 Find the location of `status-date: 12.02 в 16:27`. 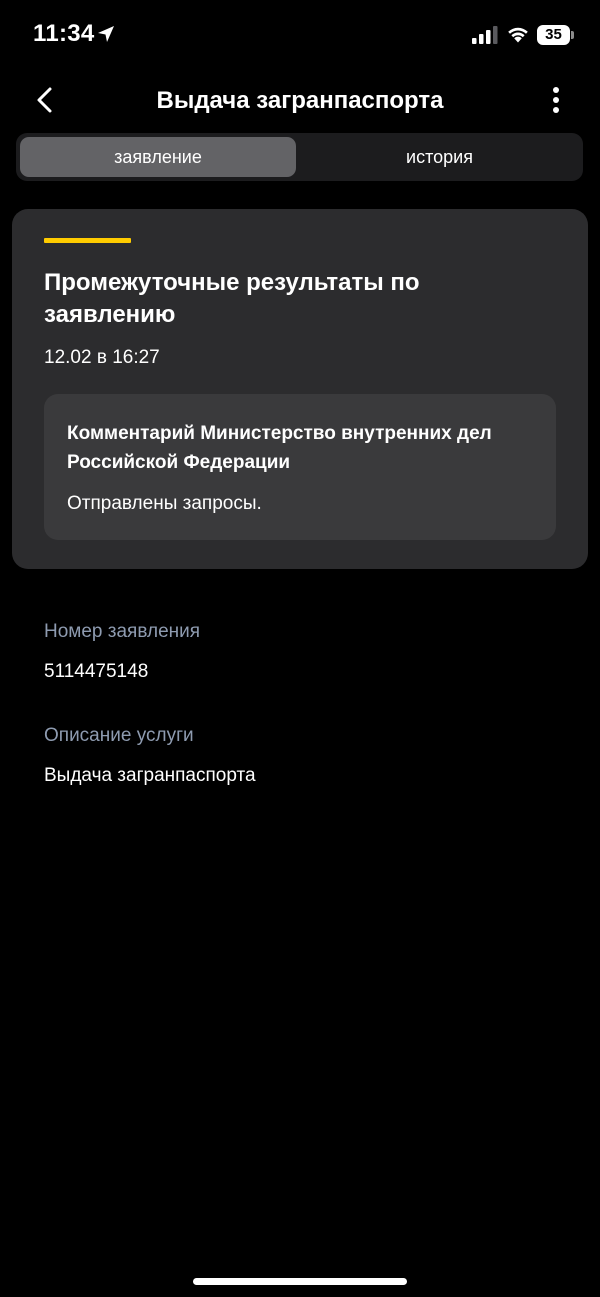

status-date: 12.02 в 16:27 is located at coordinates (102, 357).